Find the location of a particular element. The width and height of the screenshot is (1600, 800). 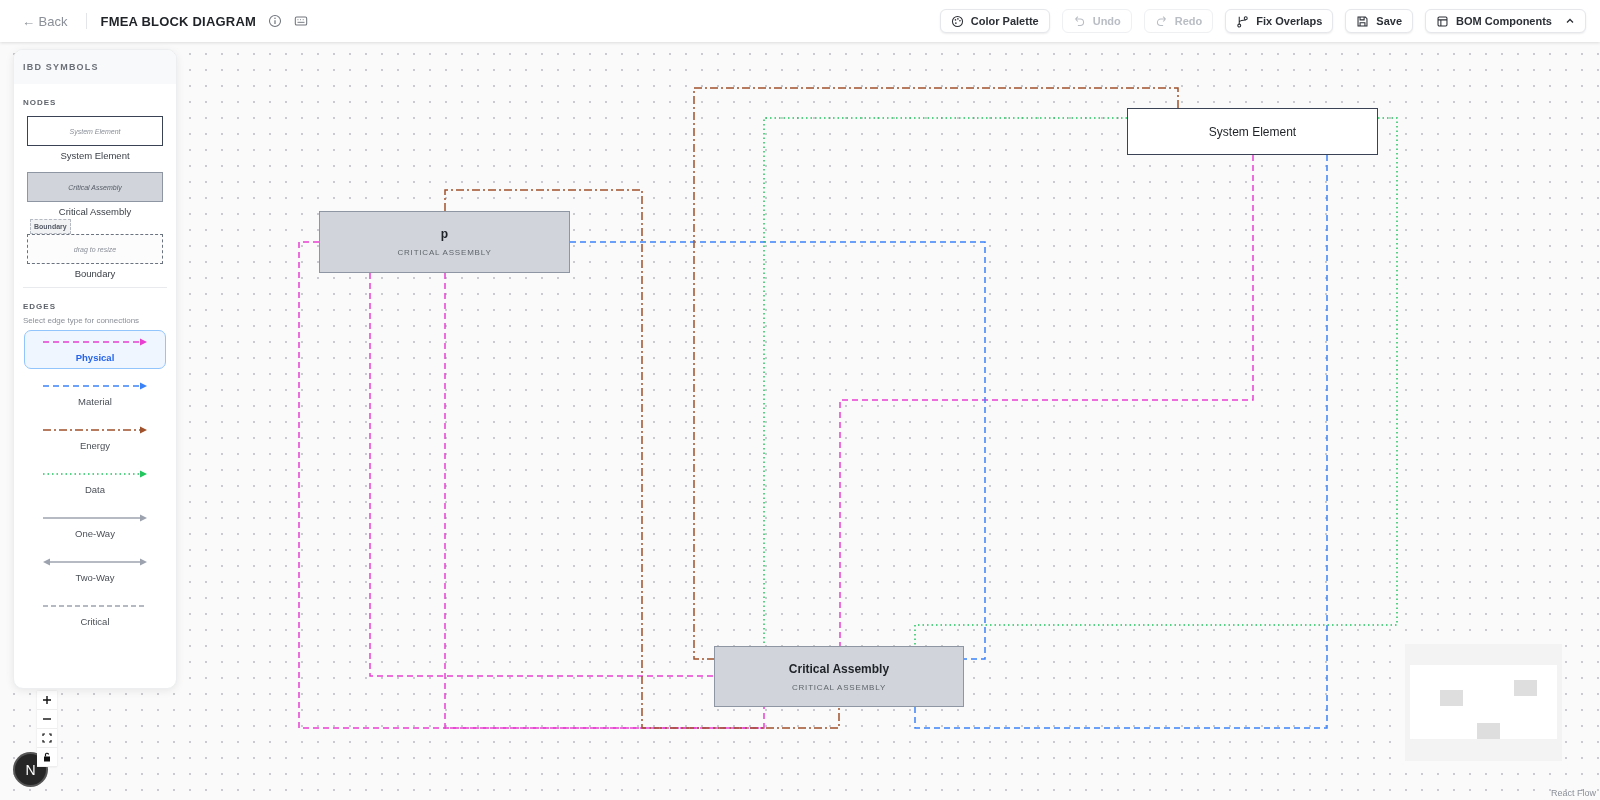

node-title: System Element is located at coordinates (1252, 131).